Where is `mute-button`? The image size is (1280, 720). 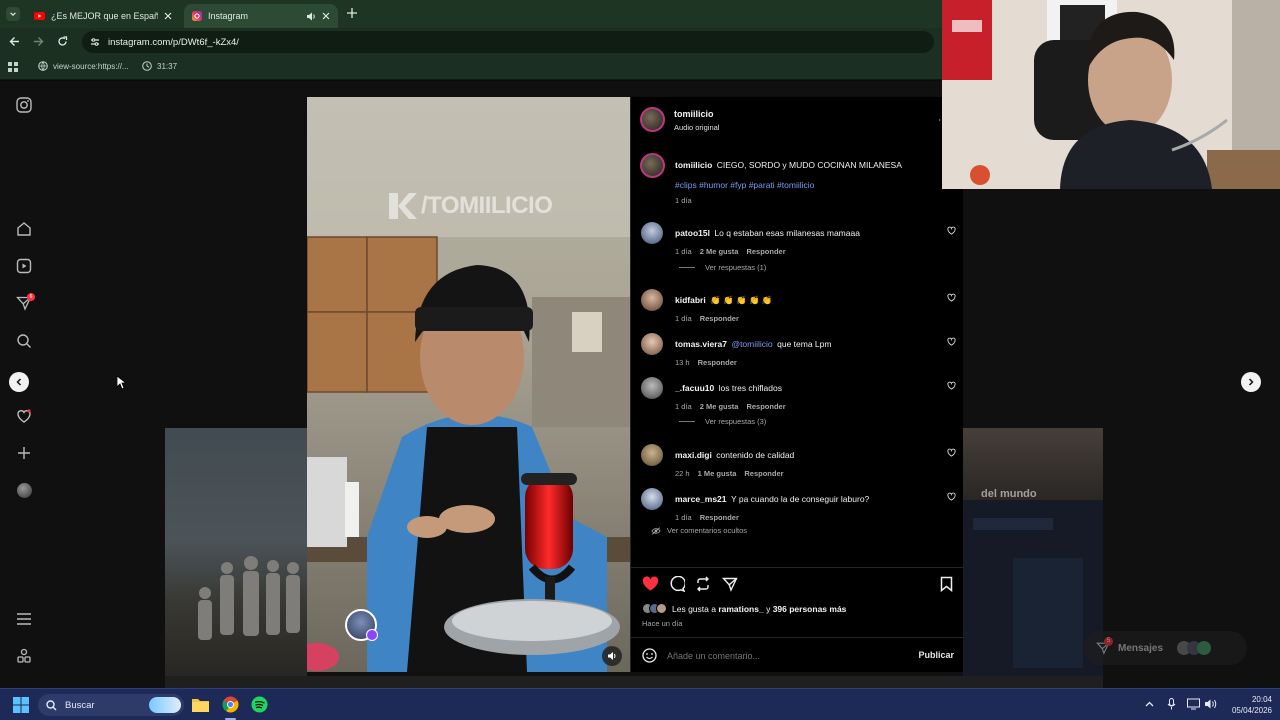
mute-button is located at coordinates (612, 656).